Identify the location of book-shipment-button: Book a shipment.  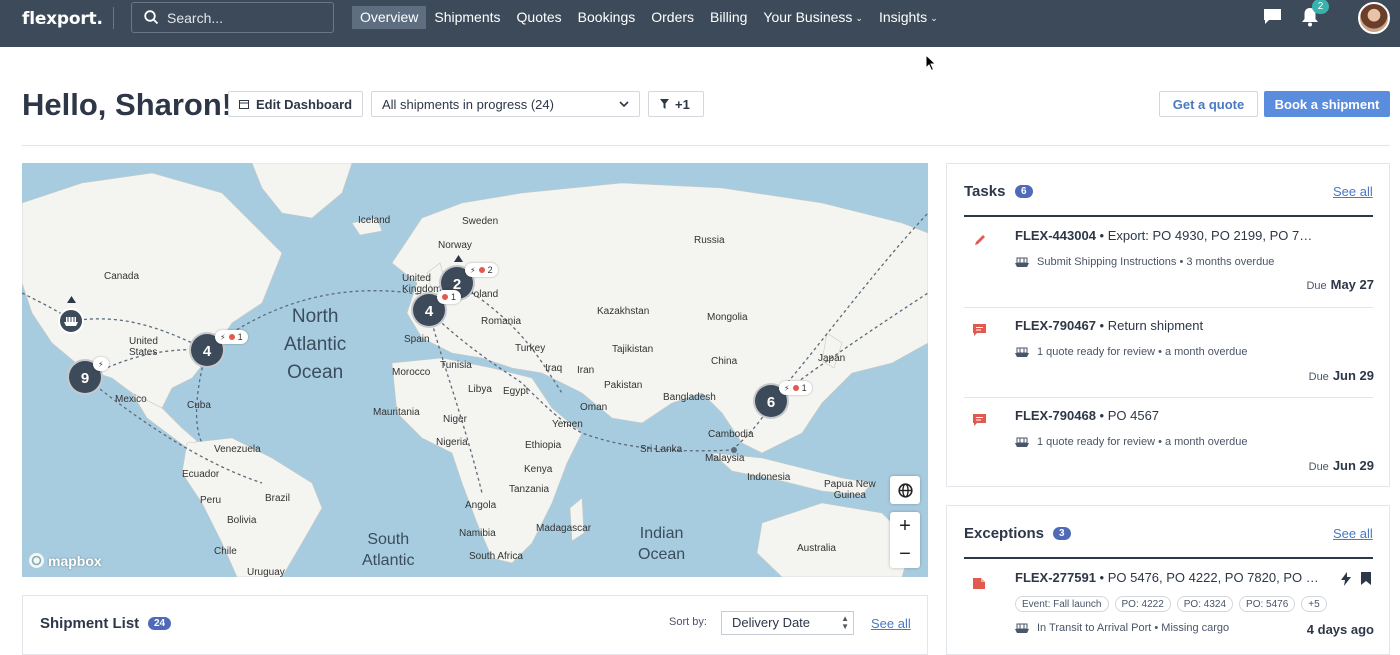
(1327, 104).